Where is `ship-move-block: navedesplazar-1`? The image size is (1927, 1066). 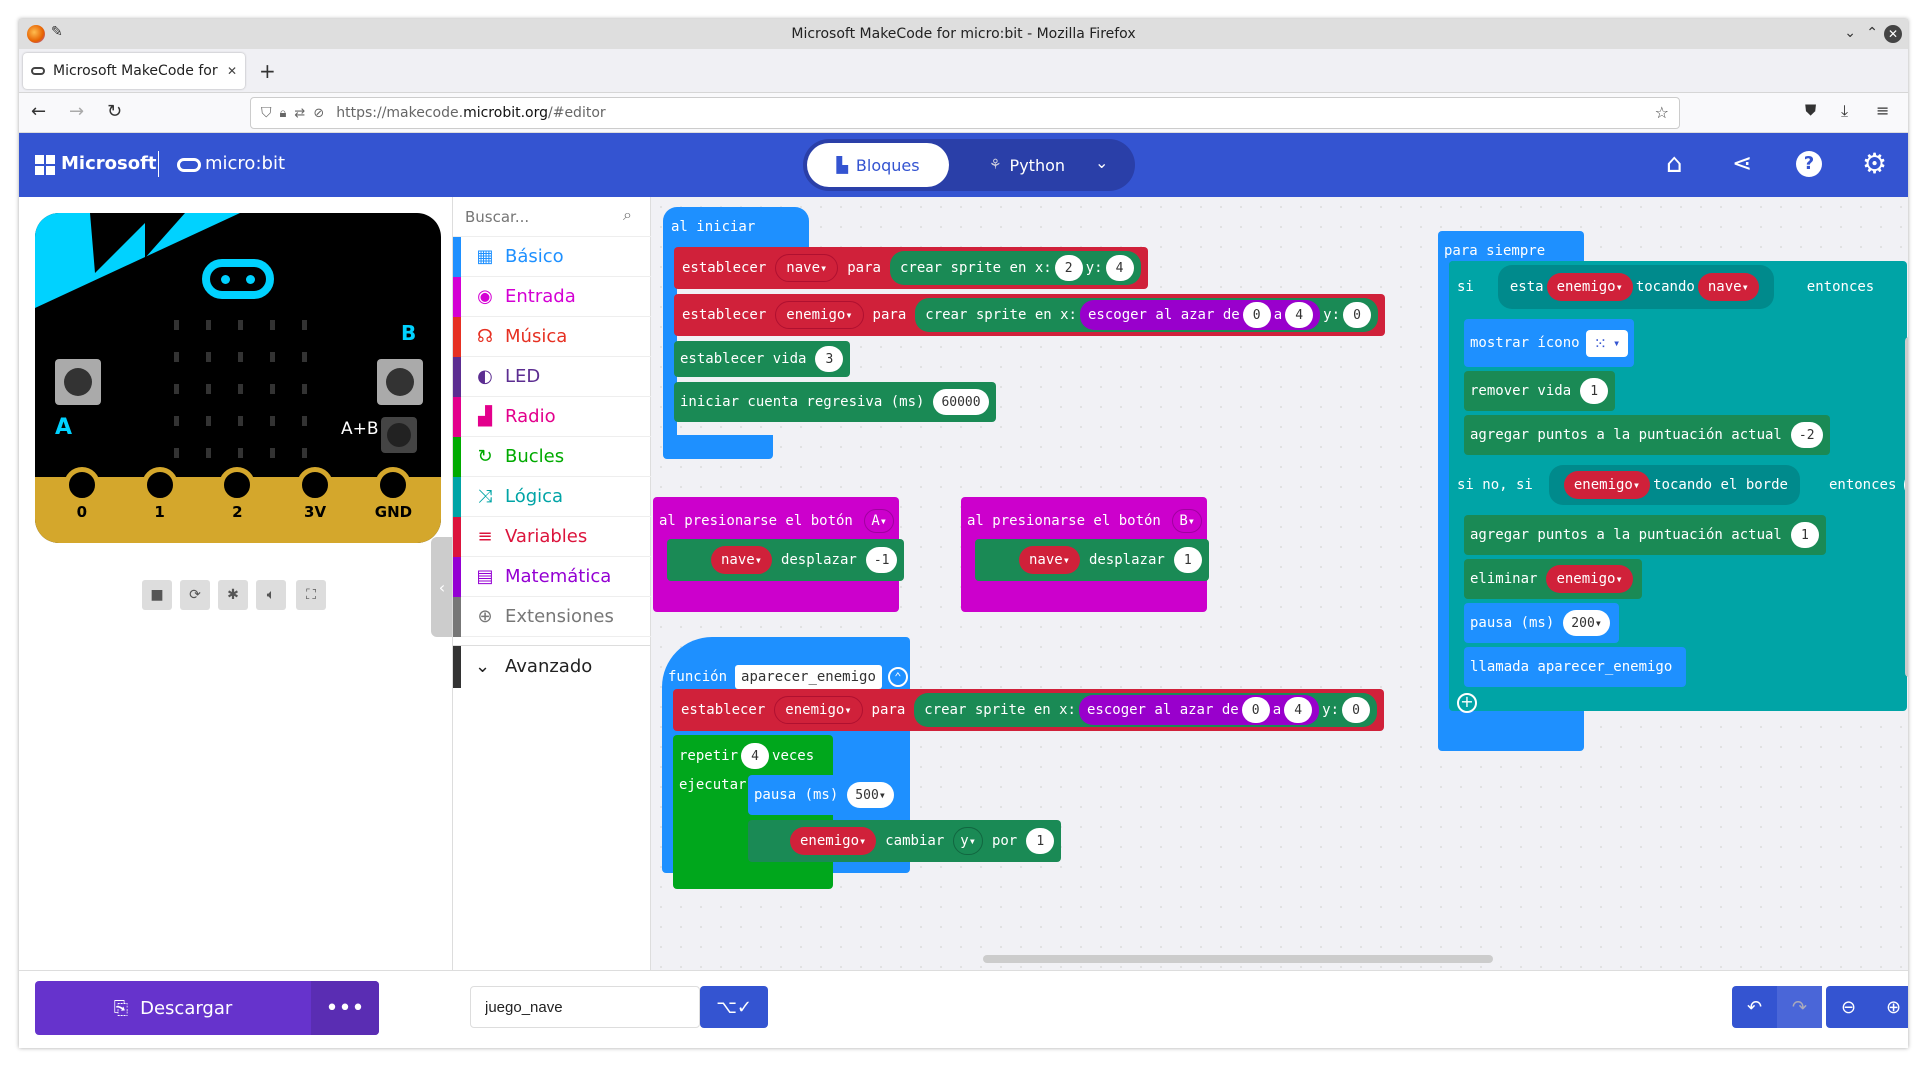 ship-move-block: navedesplazar-1 is located at coordinates (786, 560).